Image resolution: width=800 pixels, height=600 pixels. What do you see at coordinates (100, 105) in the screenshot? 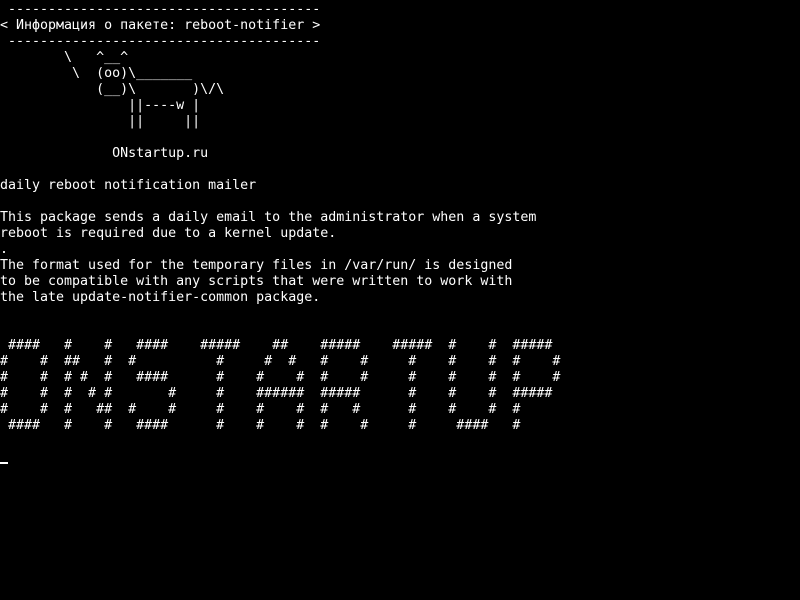
I see `cow-ascii-line: ||----w |` at bounding box center [100, 105].